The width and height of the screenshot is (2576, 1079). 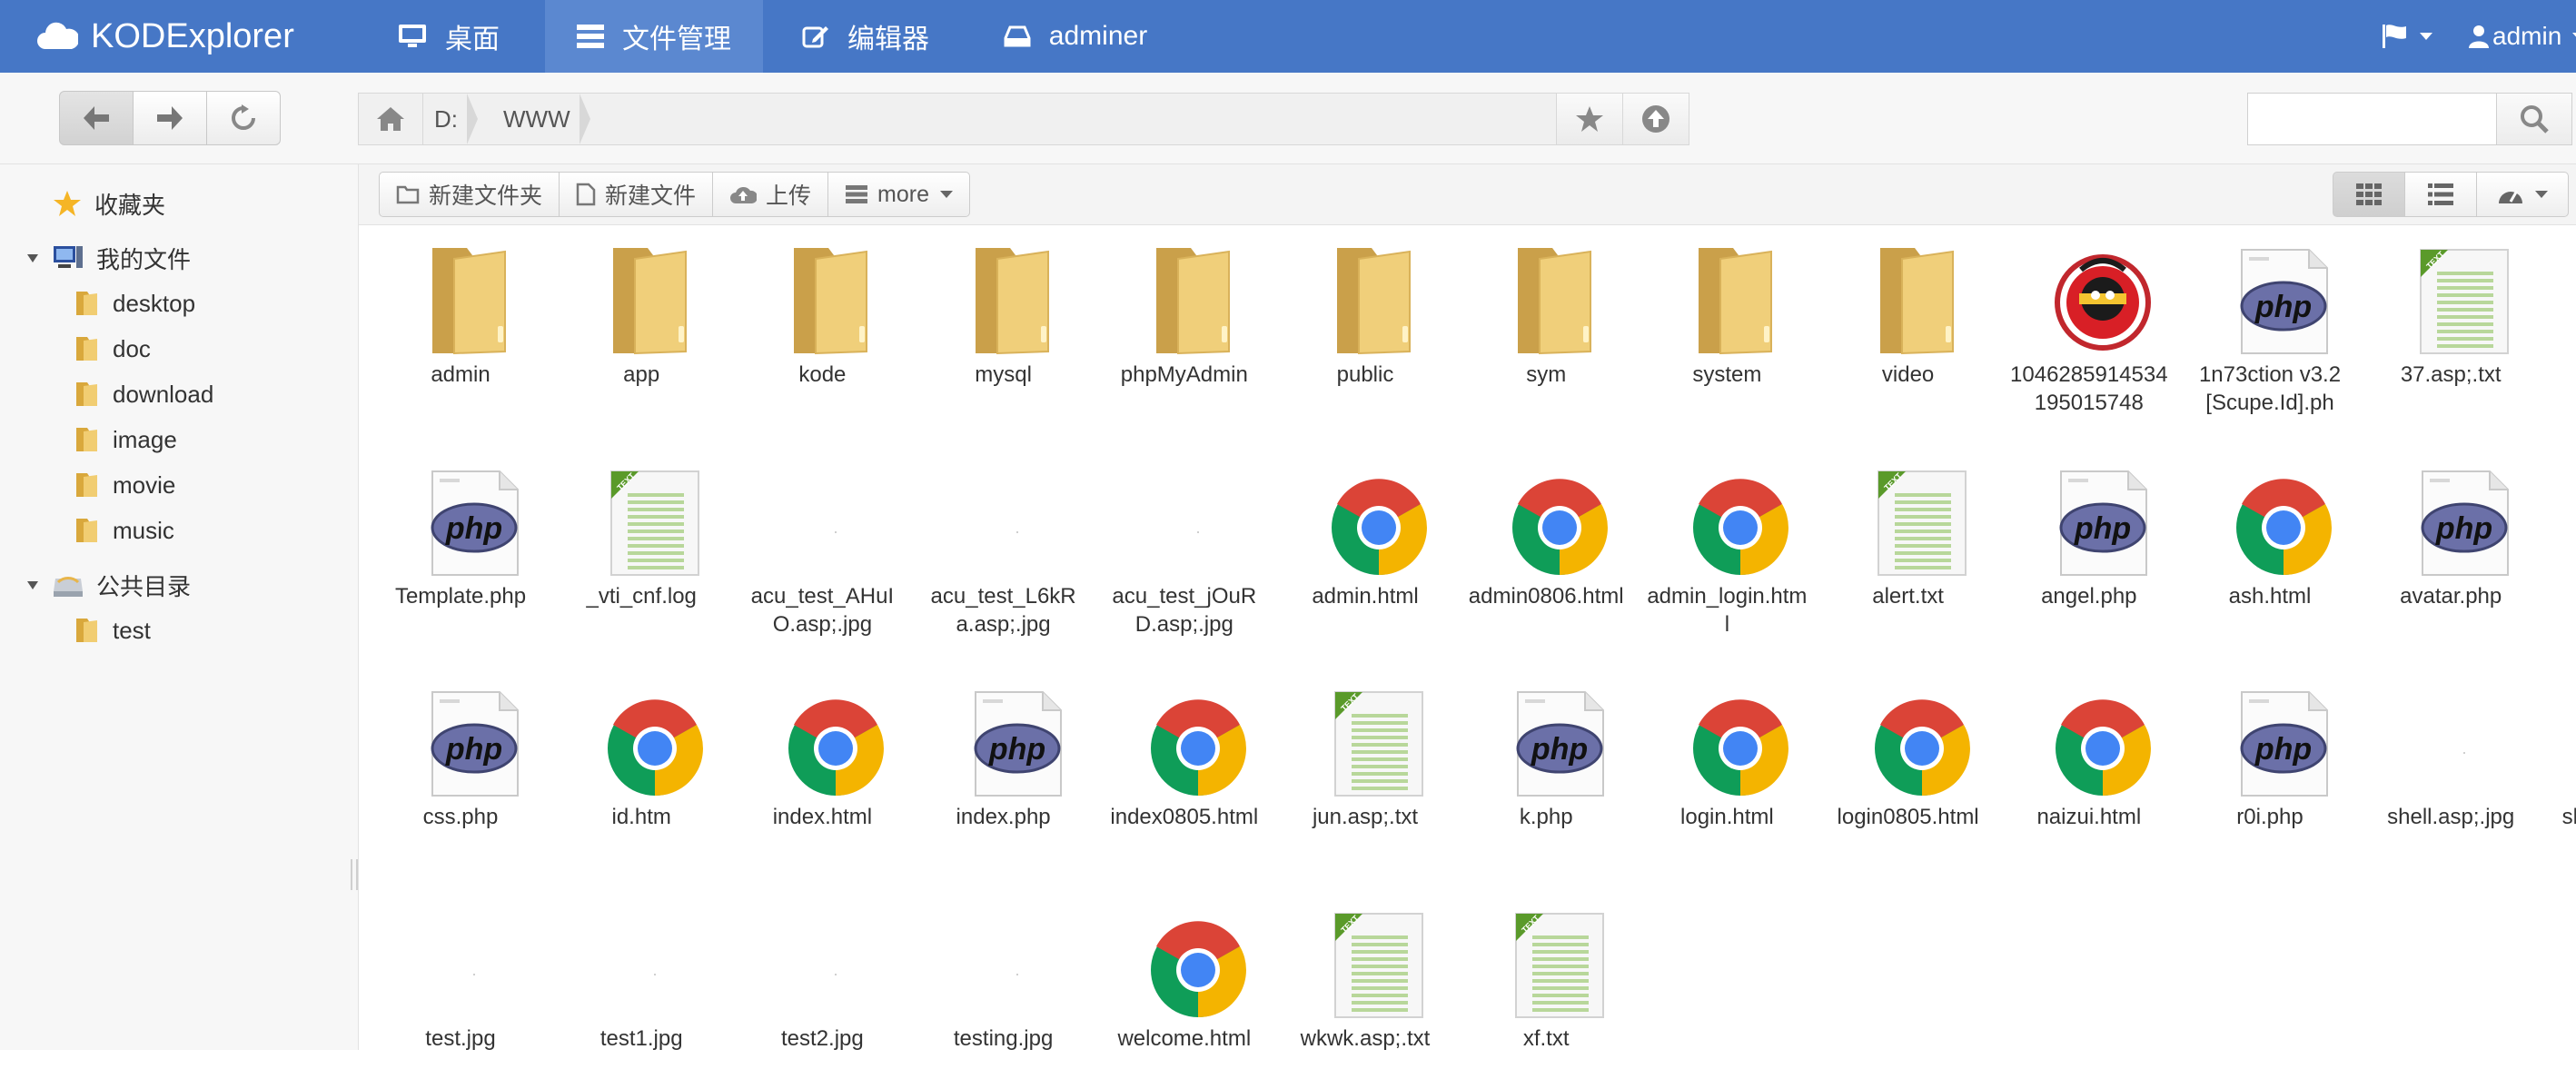 What do you see at coordinates (2450, 541) in the screenshot?
I see `file-item: php avatar.php` at bounding box center [2450, 541].